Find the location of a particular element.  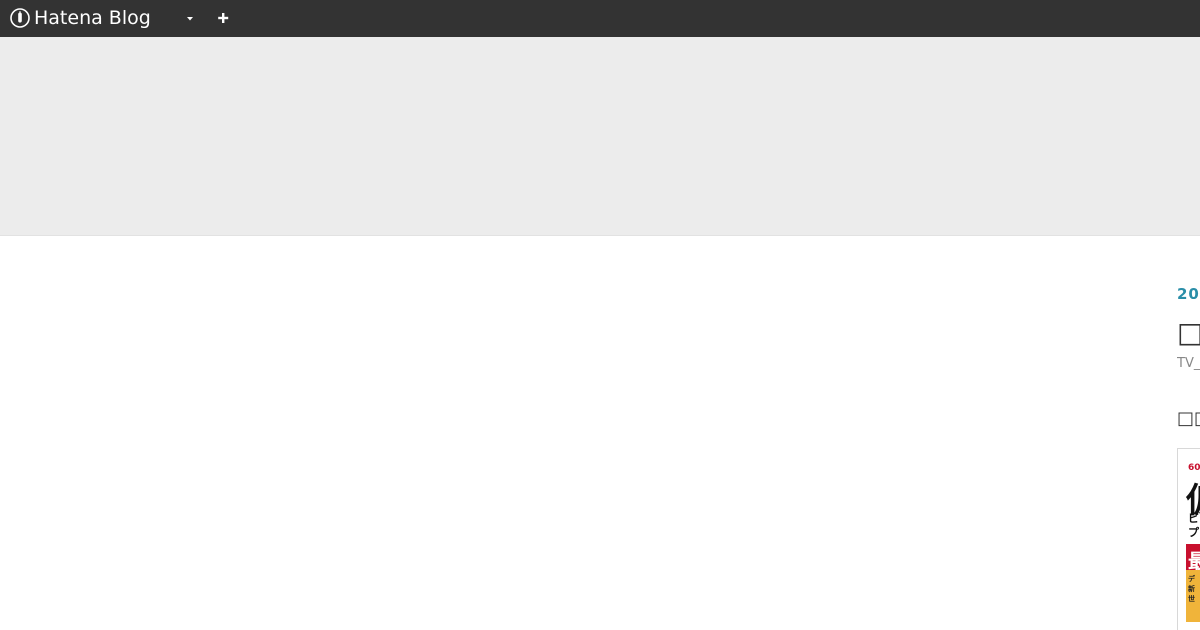

book-cover-image-link: 60 仮 ビ プ 最 デ 新 世 is located at coordinates (1188, 539).